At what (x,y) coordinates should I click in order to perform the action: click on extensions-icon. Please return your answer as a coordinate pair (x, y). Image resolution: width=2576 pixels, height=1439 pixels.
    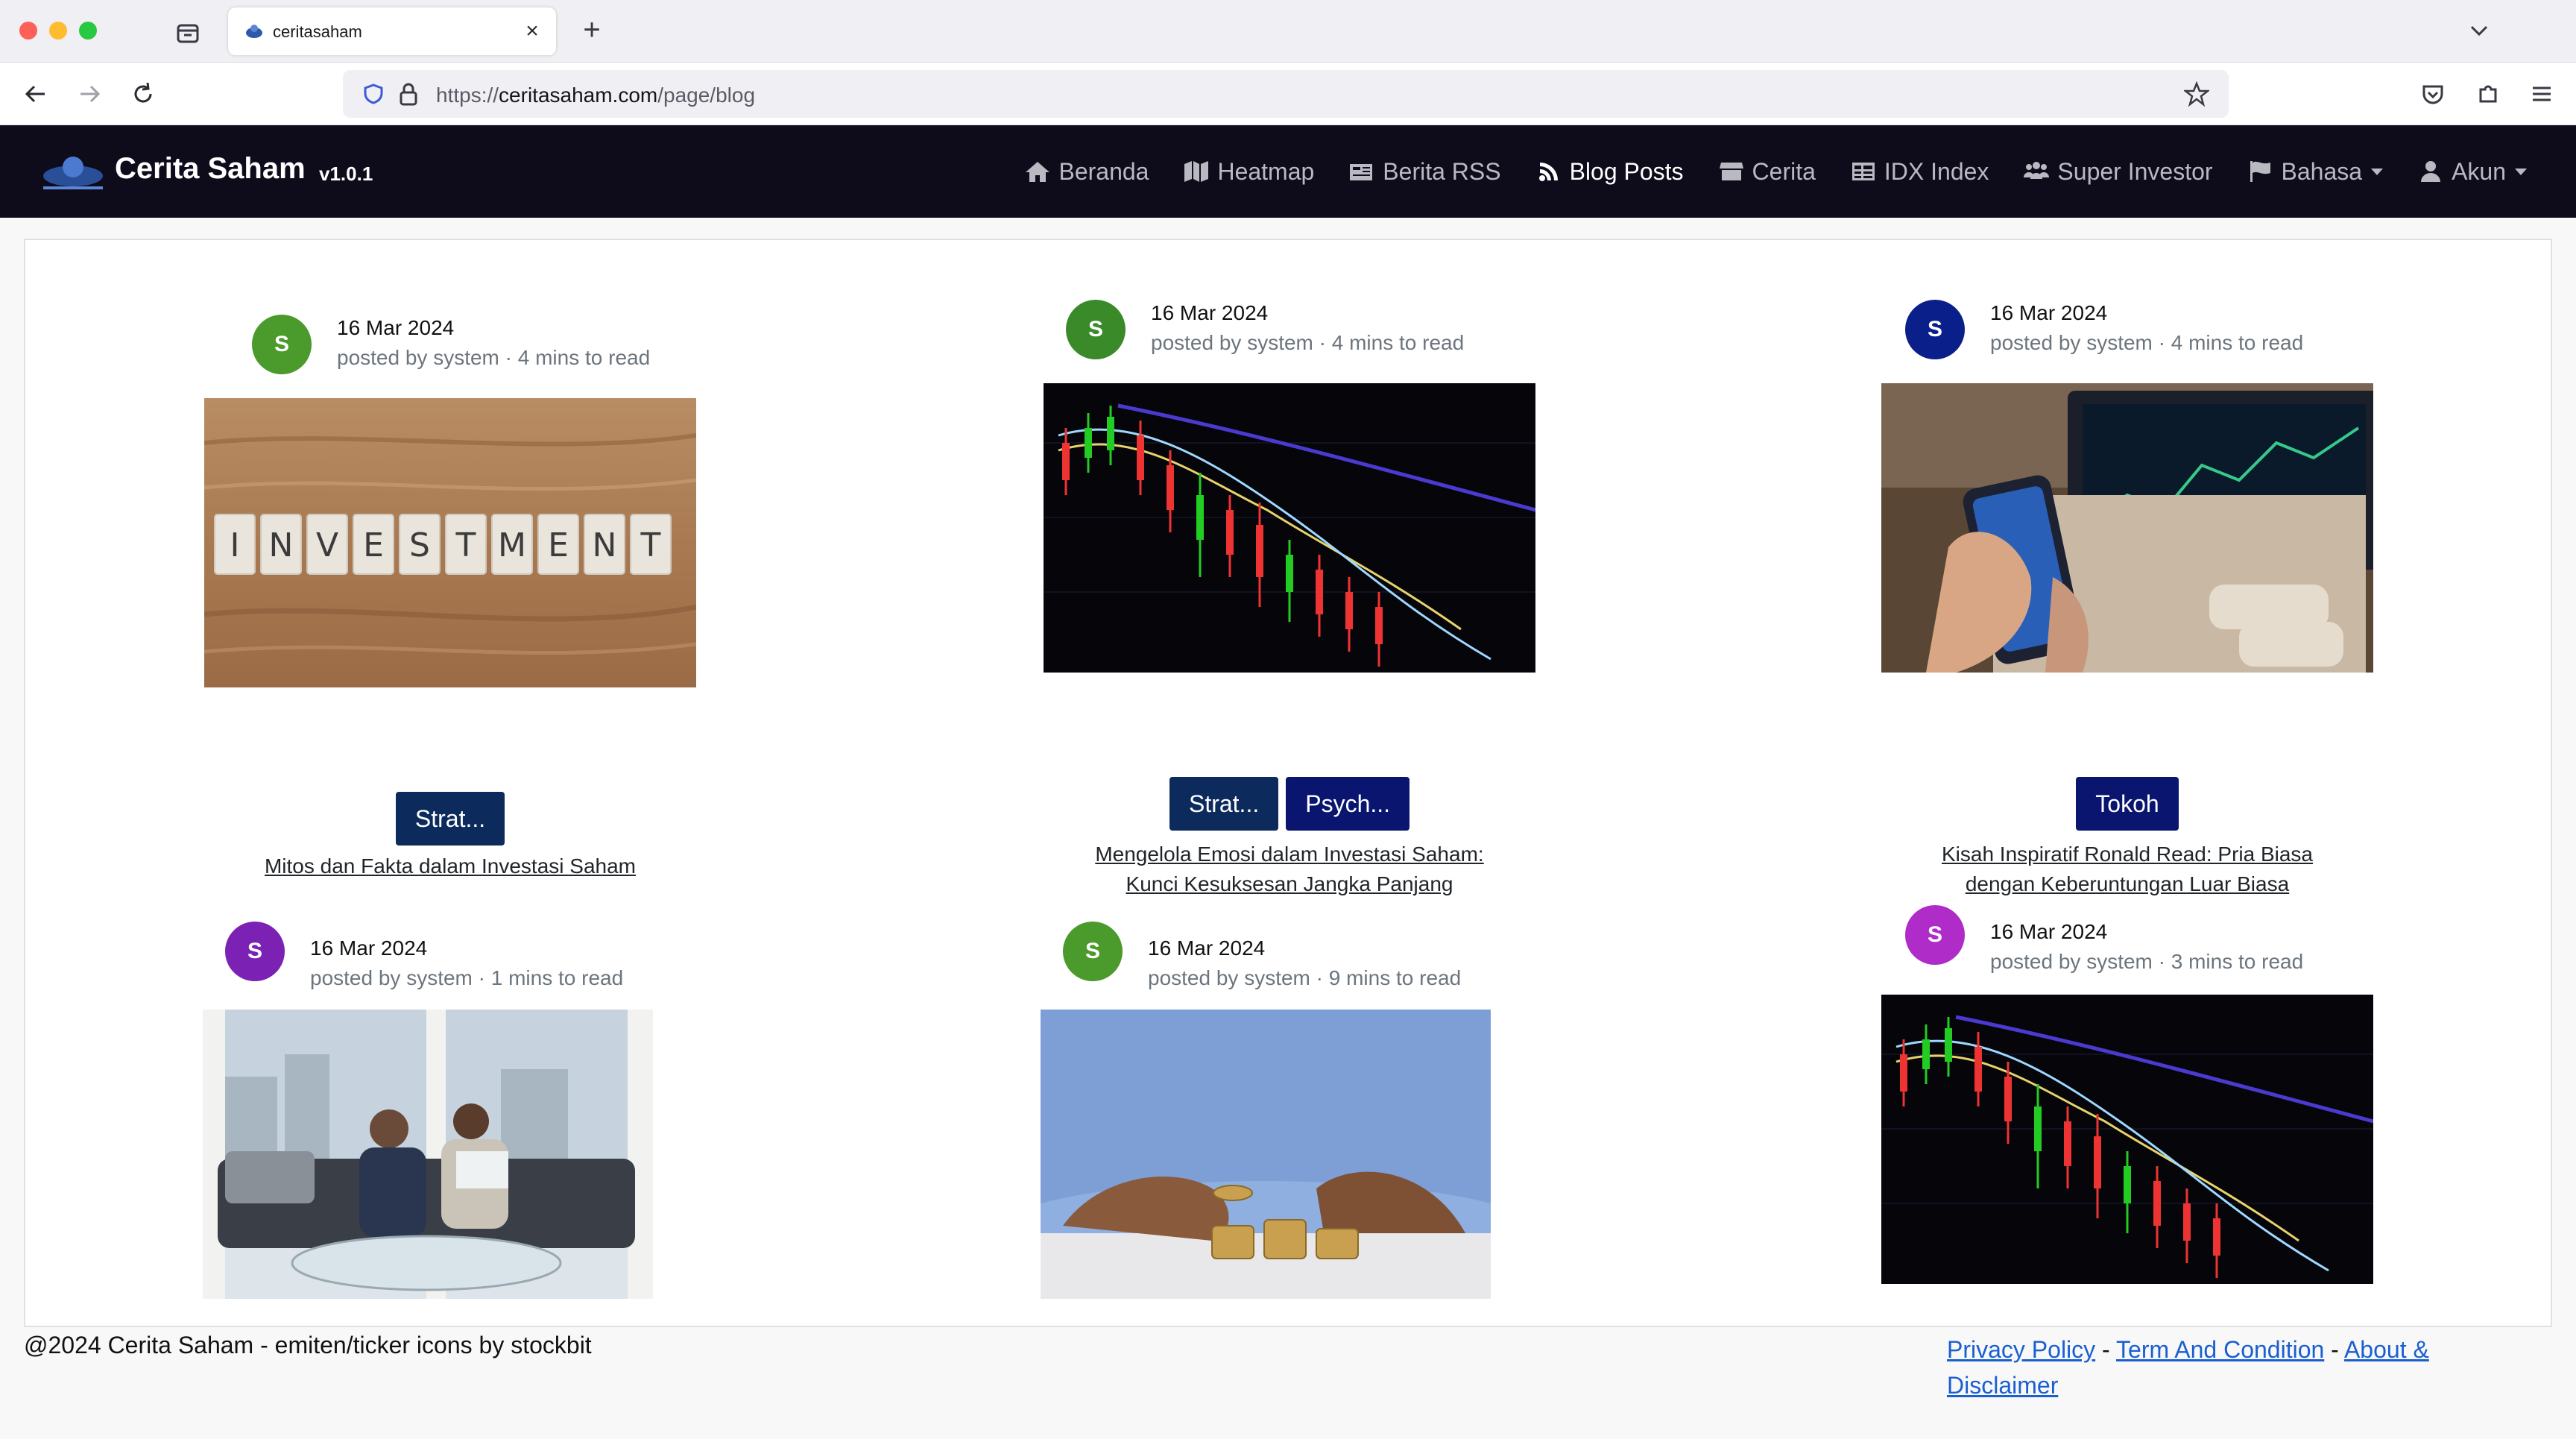
    Looking at the image, I should click on (2488, 94).